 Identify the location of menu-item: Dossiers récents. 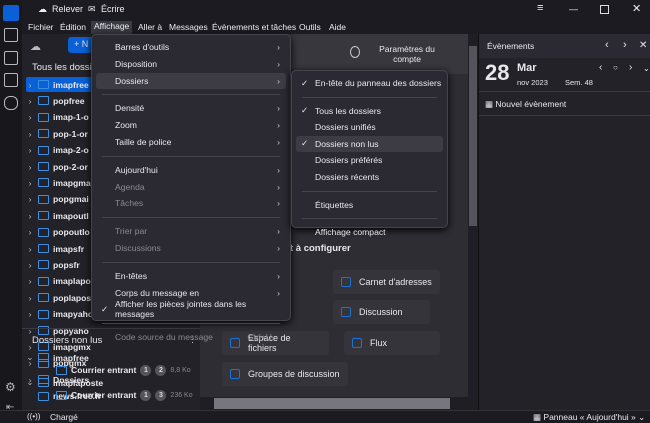
(369, 177).